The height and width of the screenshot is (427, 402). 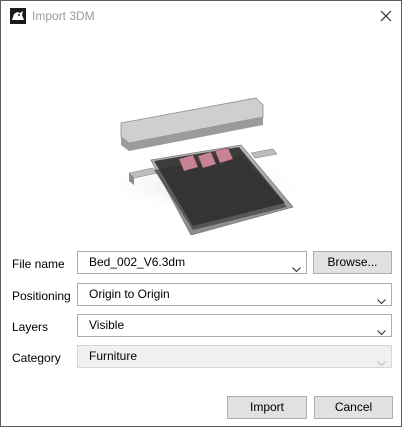 I want to click on rhino-app-icon, so click(x=18, y=16).